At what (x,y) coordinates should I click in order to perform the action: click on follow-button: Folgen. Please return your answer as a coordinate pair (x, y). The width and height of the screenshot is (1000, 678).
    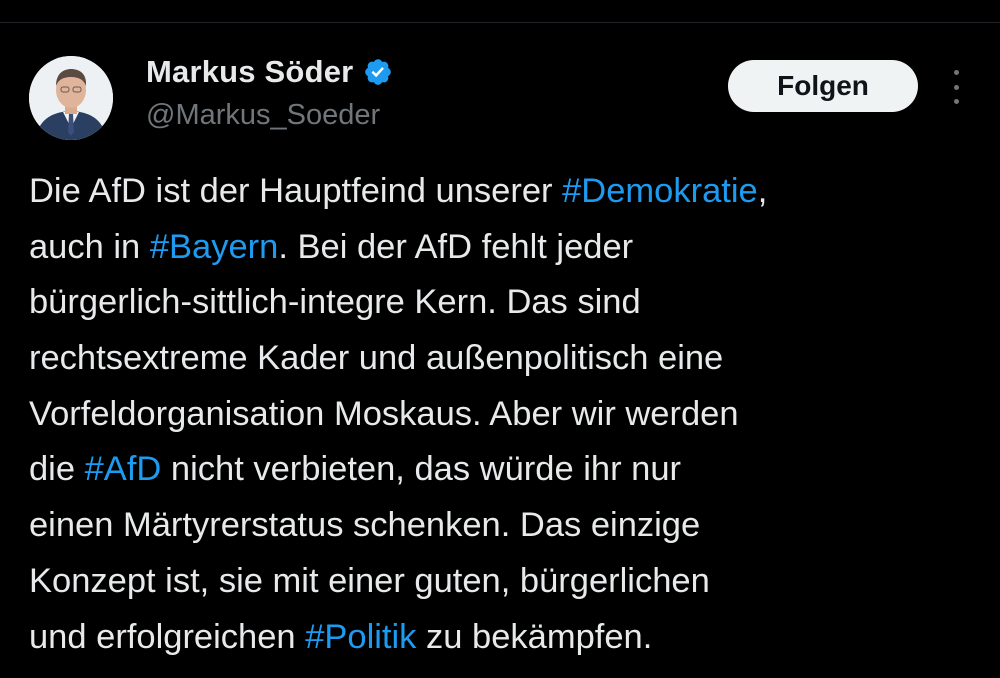
    Looking at the image, I should click on (823, 86).